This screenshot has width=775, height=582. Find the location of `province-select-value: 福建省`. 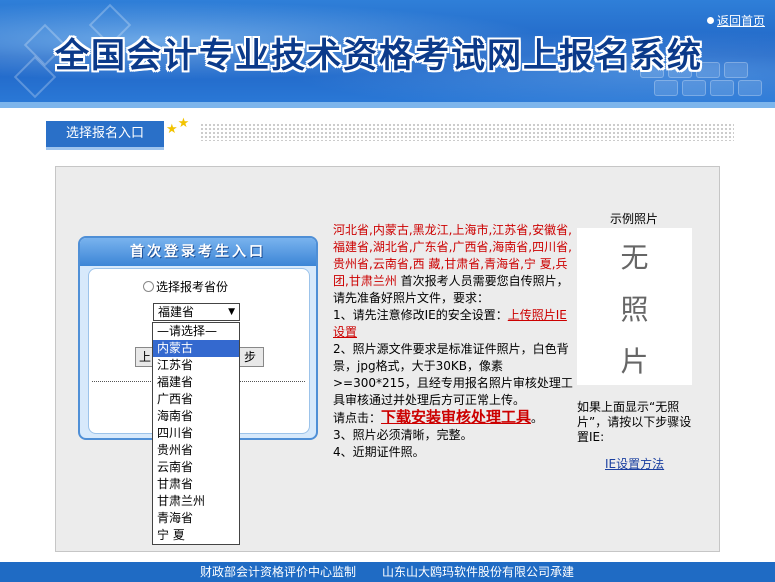

province-select-value: 福建省 is located at coordinates (176, 312).